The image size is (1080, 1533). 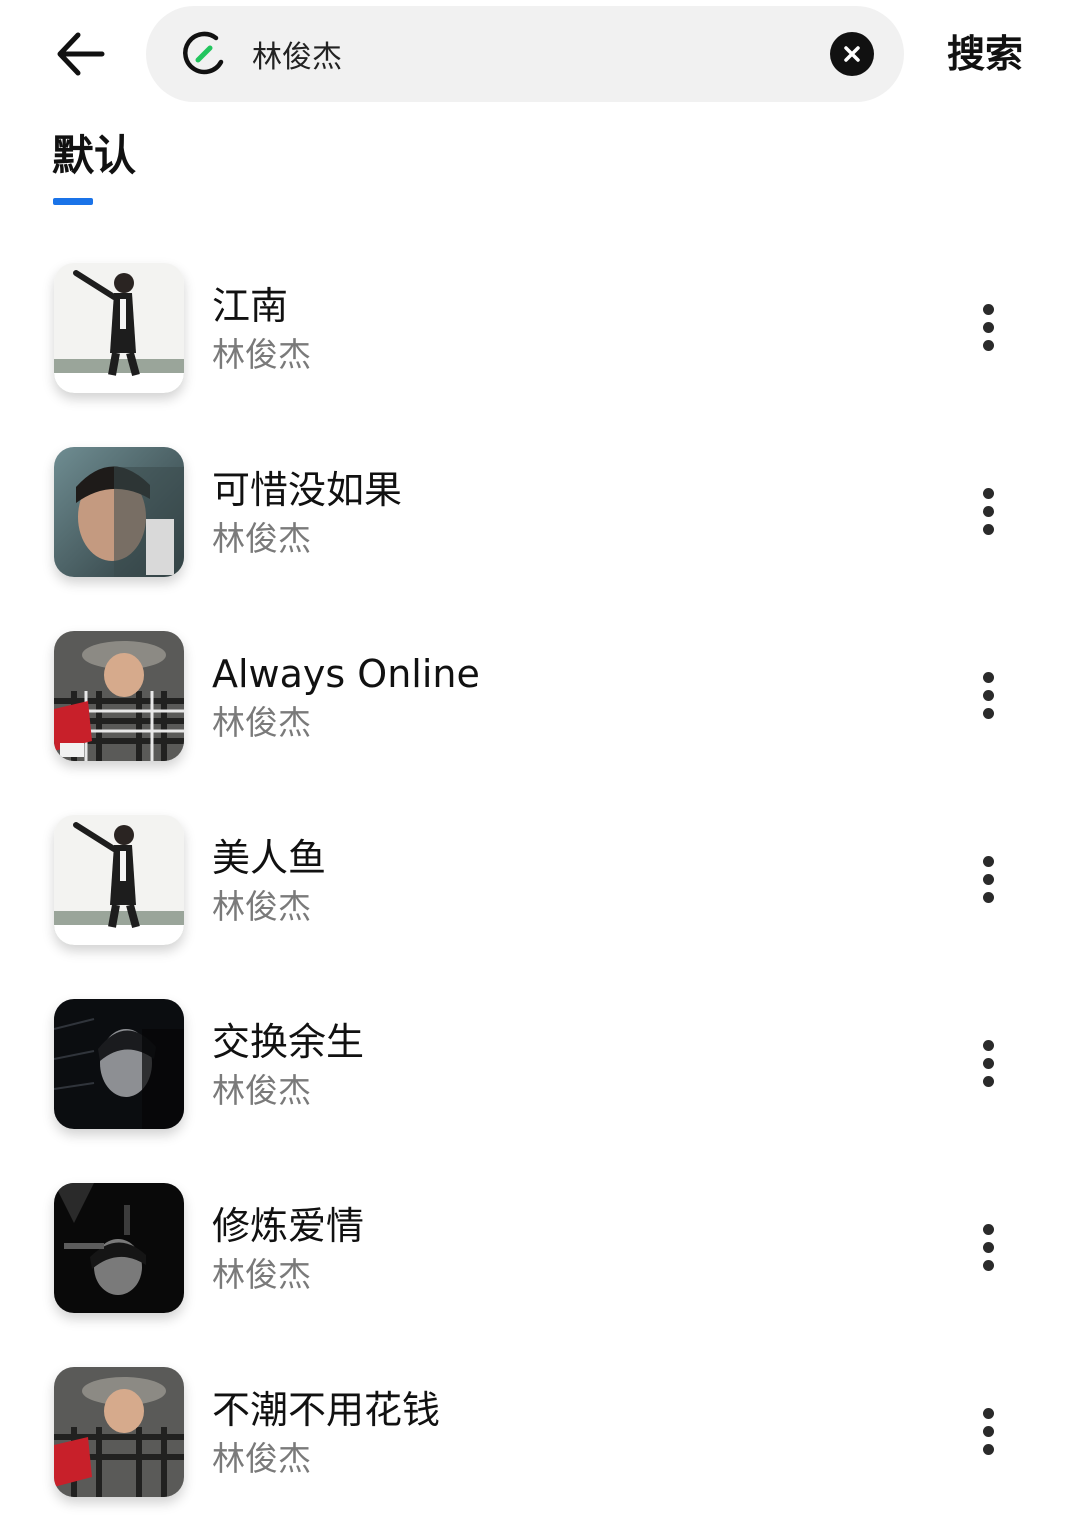 I want to click on clear-search-button, so click(x=852, y=54).